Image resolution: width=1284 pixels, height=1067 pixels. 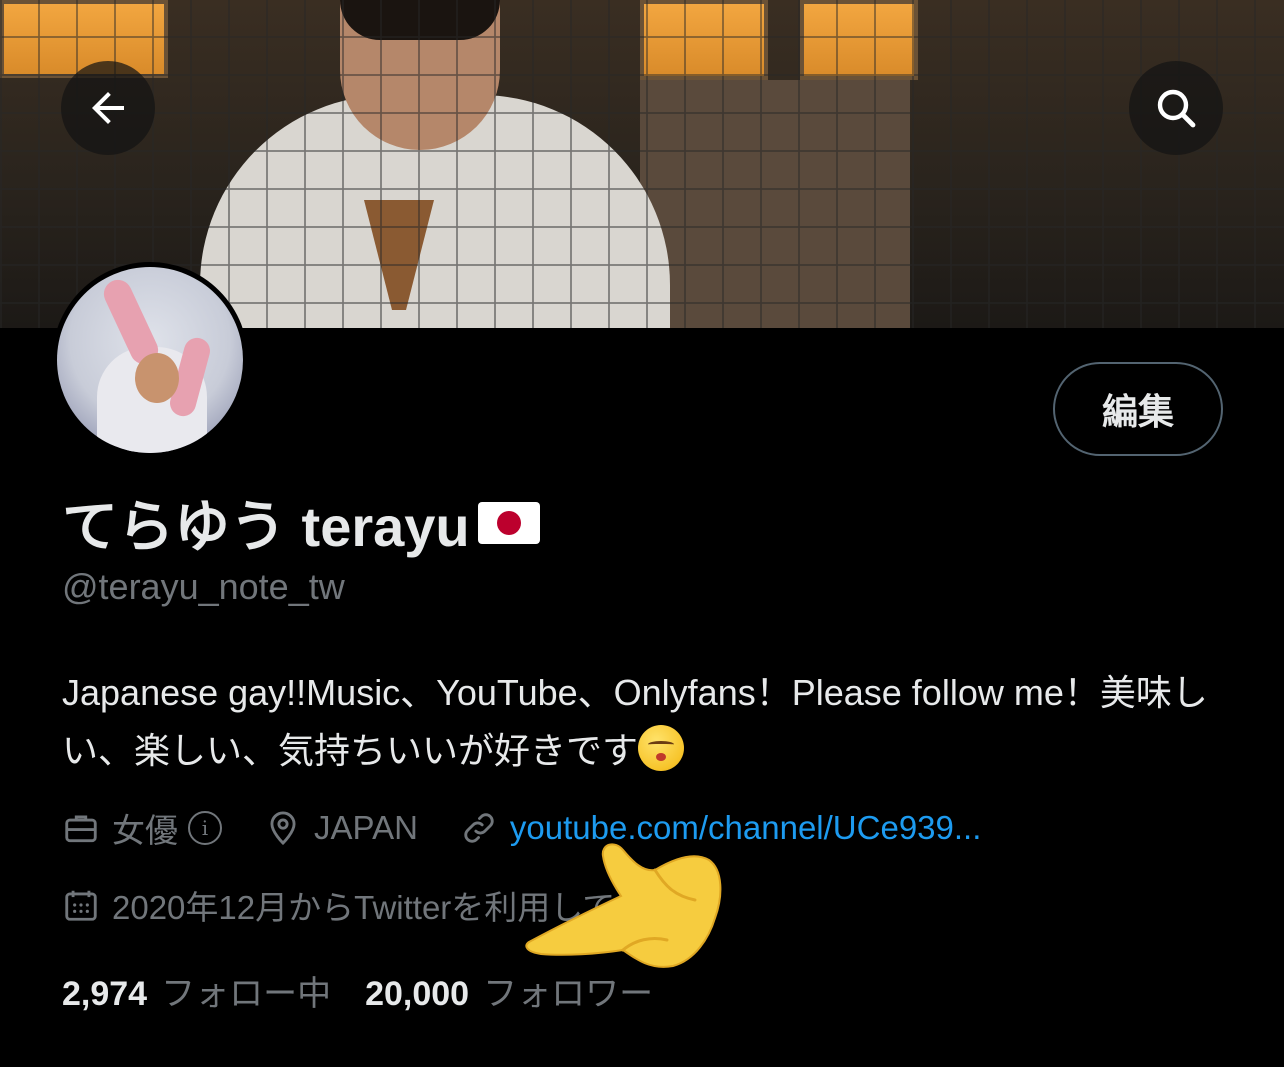 I want to click on kissing-face-emoji, so click(x=661, y=748).